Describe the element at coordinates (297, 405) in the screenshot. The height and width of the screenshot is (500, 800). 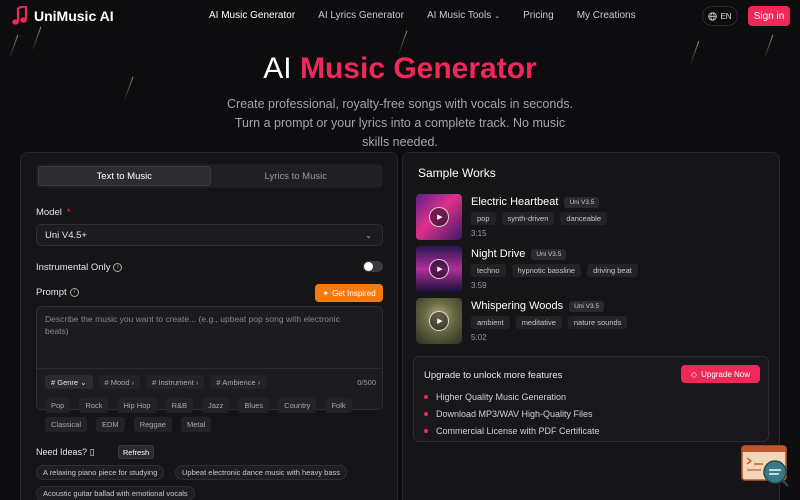
I see `genre-option: Country` at that location.